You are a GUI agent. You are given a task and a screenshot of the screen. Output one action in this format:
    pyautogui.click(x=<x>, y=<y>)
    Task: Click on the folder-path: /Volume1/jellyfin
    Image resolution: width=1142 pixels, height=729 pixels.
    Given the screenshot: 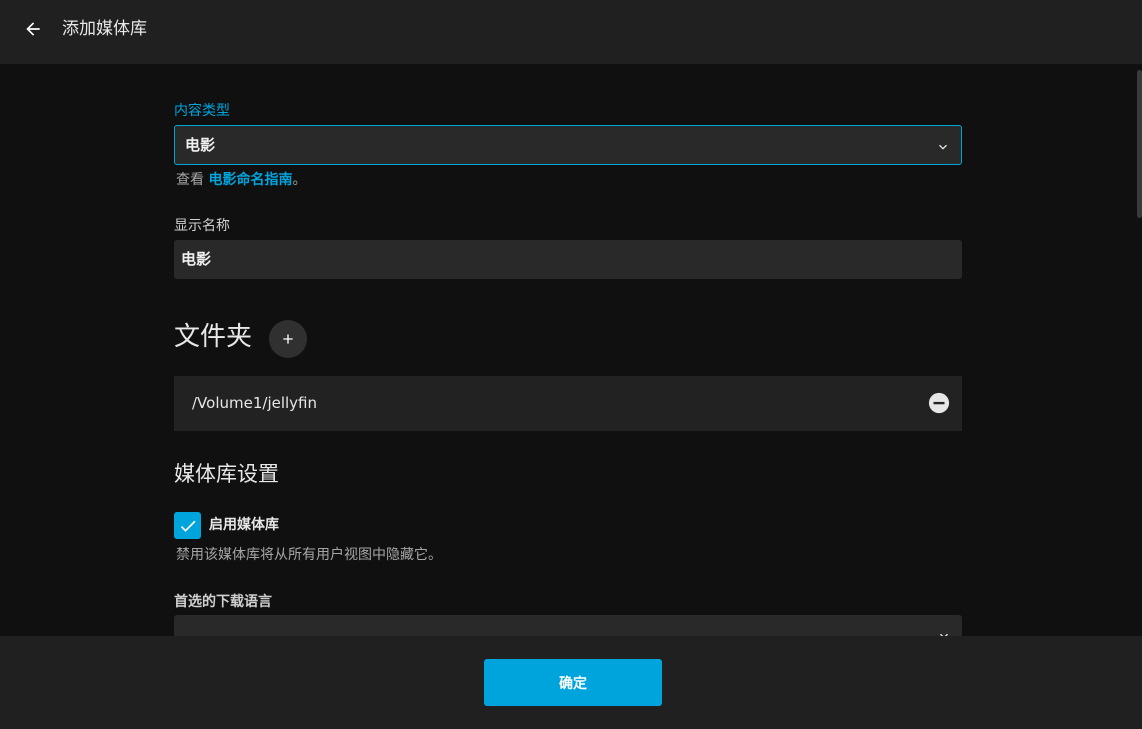 What is the action you would take?
    pyautogui.click(x=255, y=403)
    